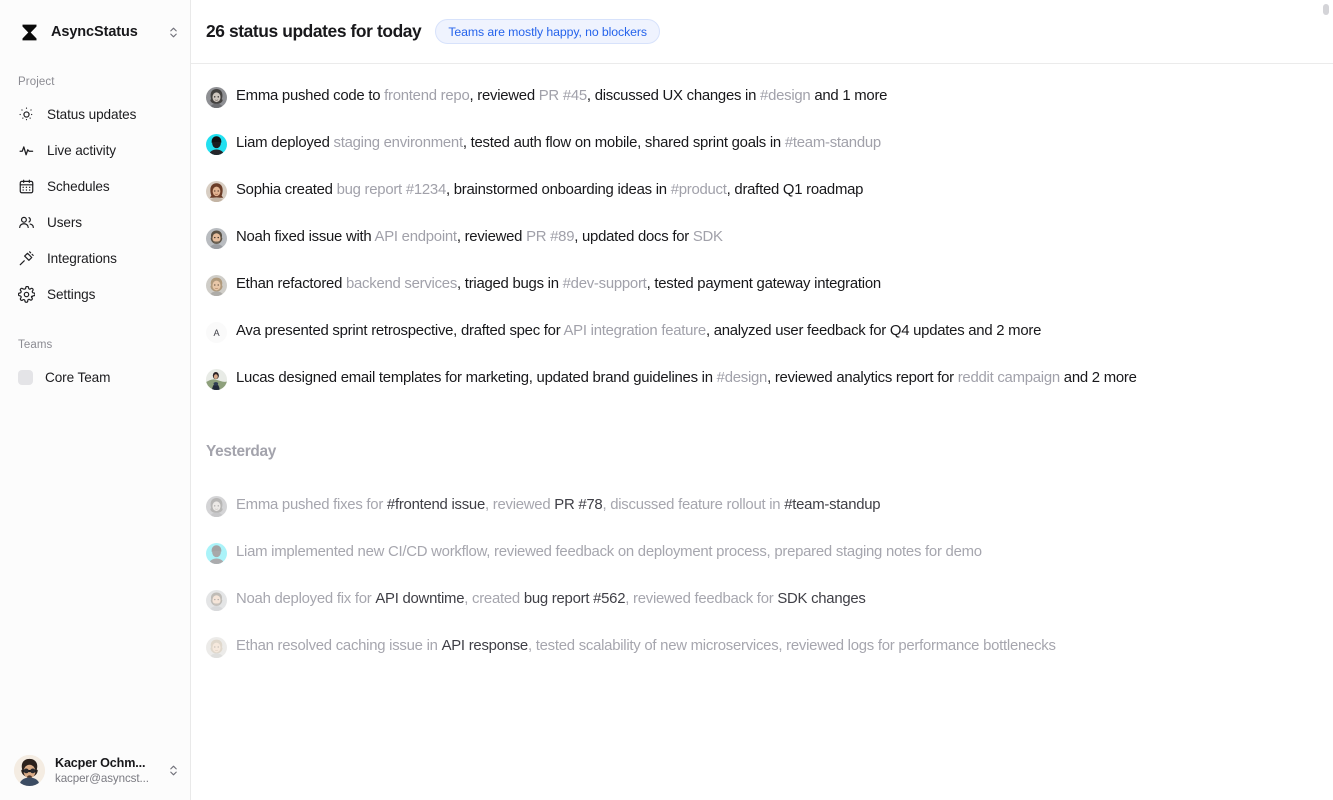 This screenshot has width=1333, height=800. What do you see at coordinates (436, 505) in the screenshot?
I see `entity-mention: #frontend issue` at bounding box center [436, 505].